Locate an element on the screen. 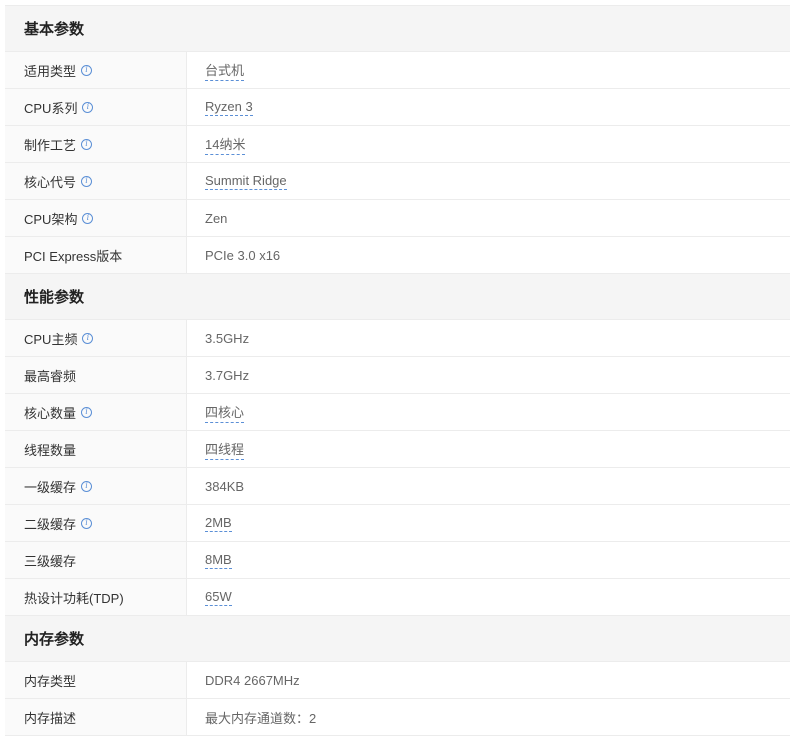  row-label-cell: CPU架构 i is located at coordinates (96, 218).